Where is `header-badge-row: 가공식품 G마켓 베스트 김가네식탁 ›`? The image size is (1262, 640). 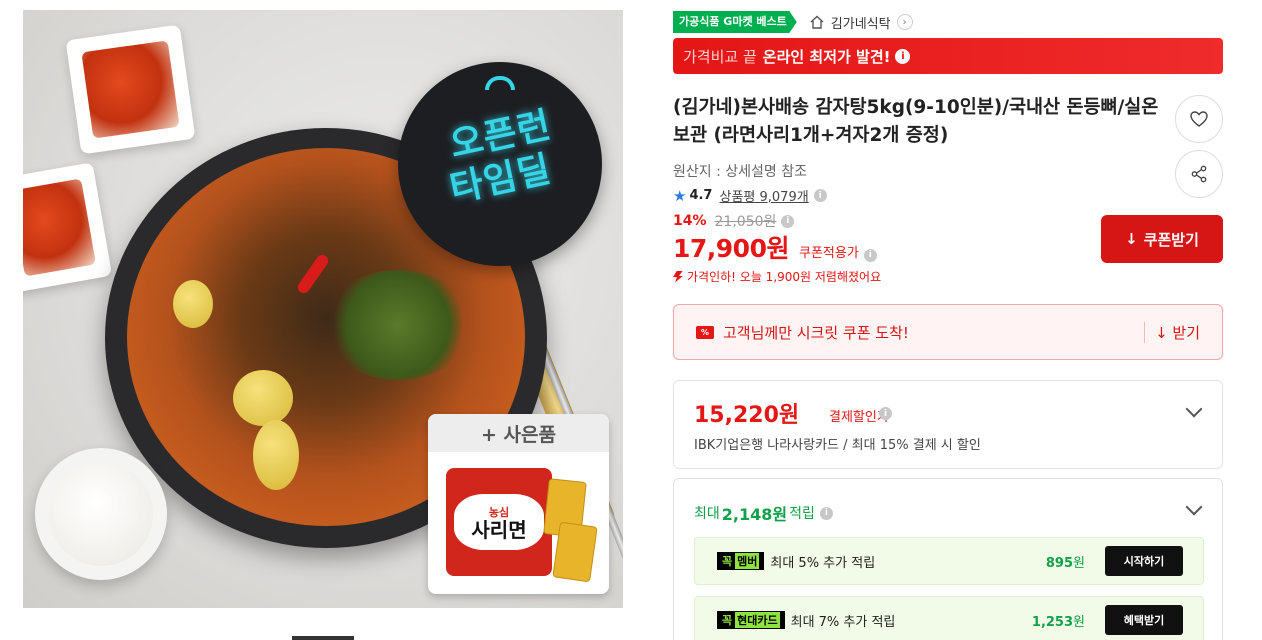 header-badge-row: 가공식품 G마켓 베스트 김가네식탁 › is located at coordinates (793, 22).